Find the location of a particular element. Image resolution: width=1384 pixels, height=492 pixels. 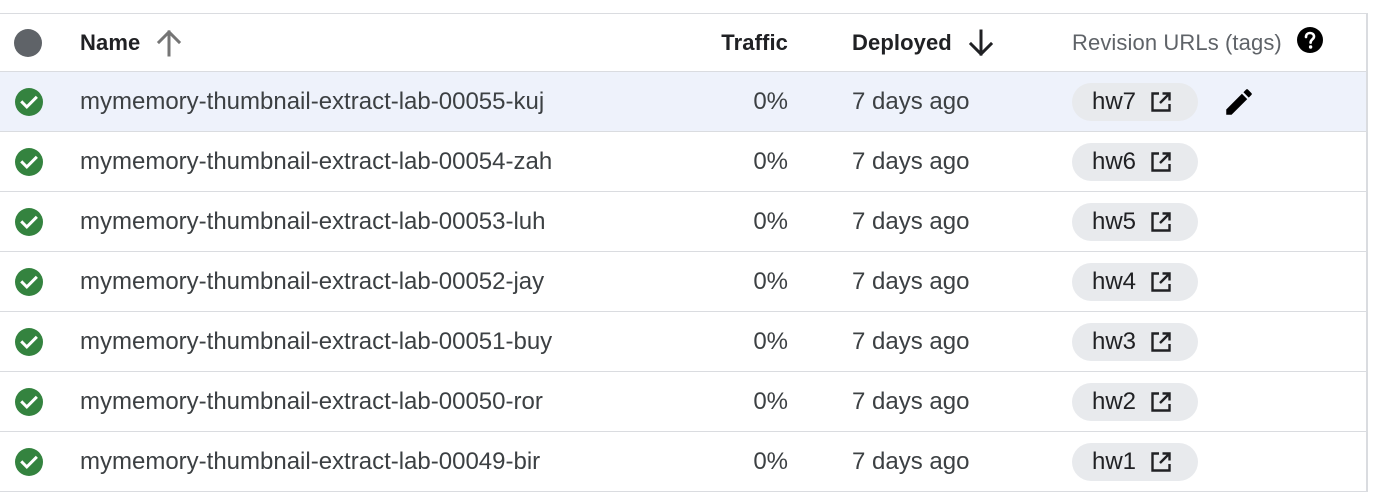

help-circle-icon is located at coordinates (1310, 42).